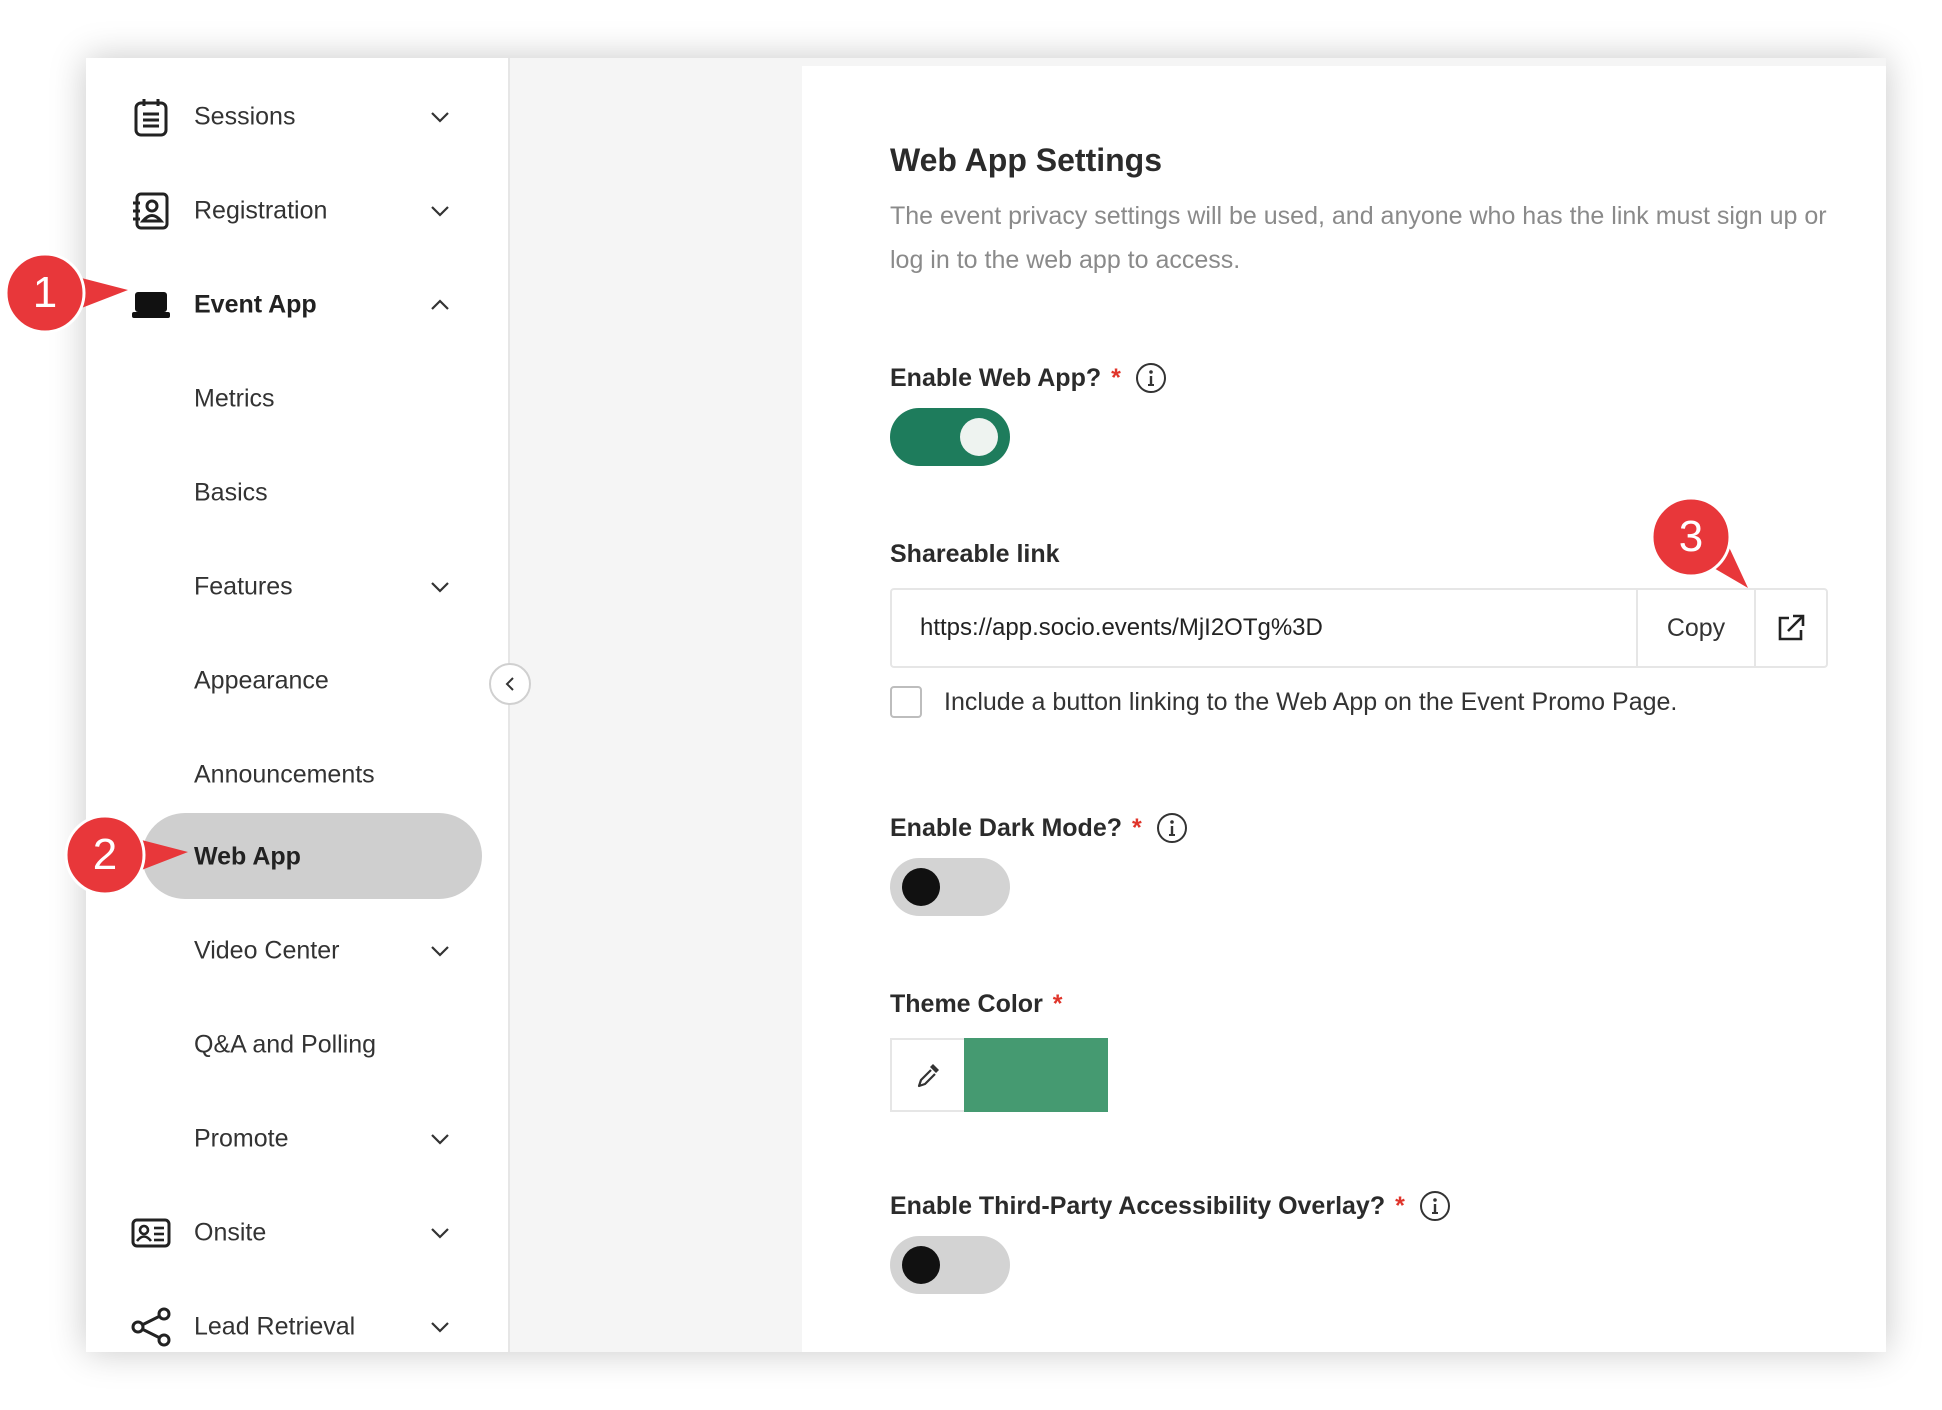  Describe the element at coordinates (245, 116) in the screenshot. I see `sidebar-item-label: Sessions` at that location.